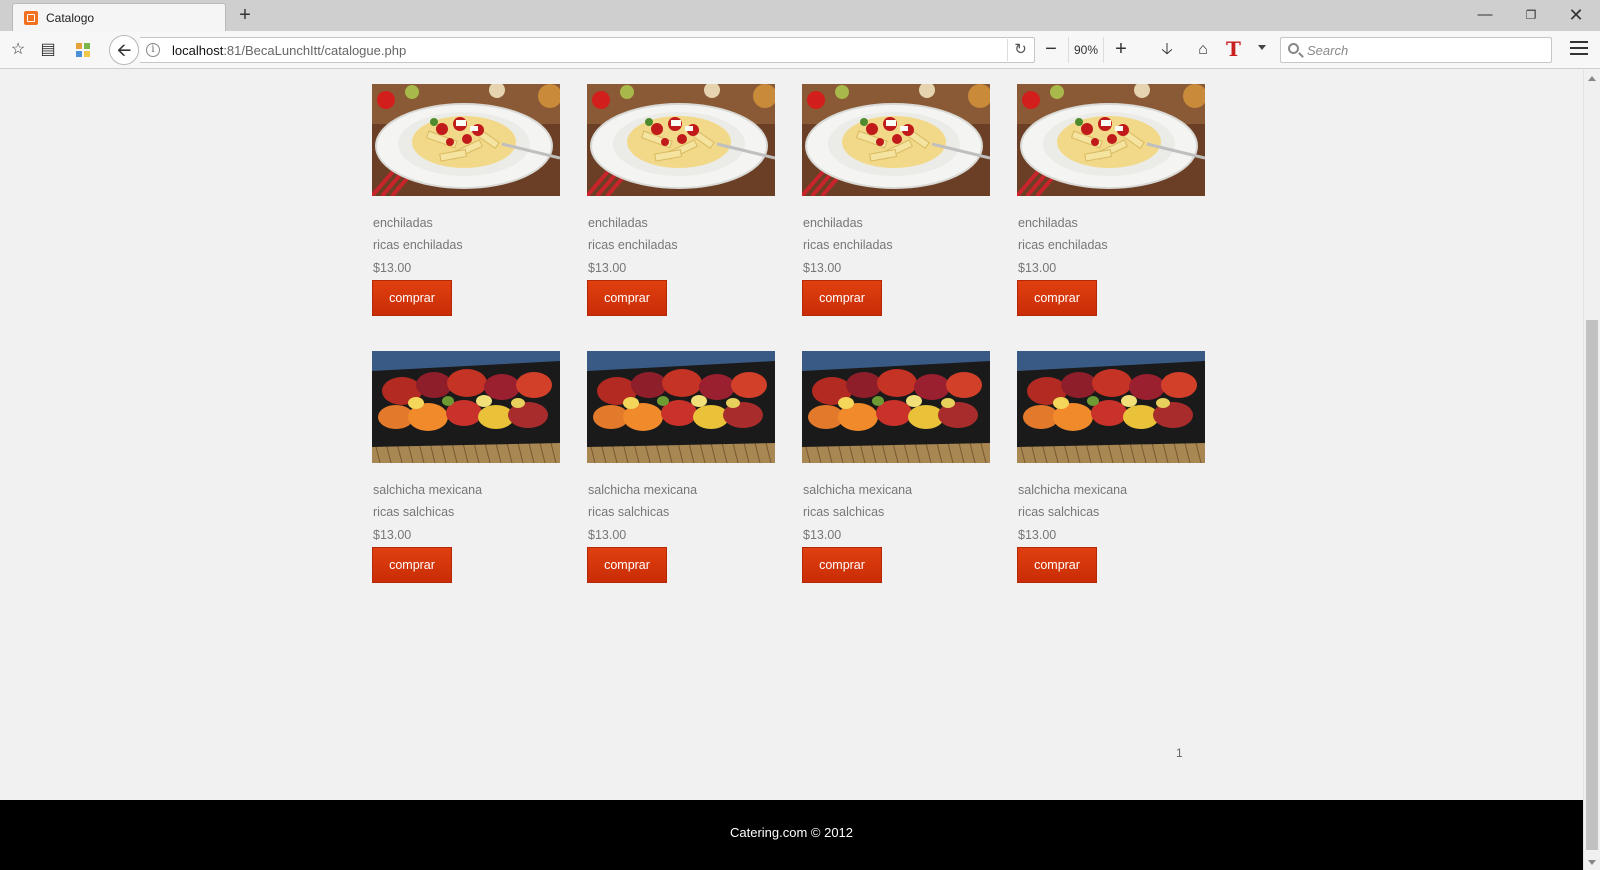 The image size is (1600, 870). Describe the element at coordinates (18, 50) in the screenshot. I see `bookmark-star-icon: ☆` at that location.